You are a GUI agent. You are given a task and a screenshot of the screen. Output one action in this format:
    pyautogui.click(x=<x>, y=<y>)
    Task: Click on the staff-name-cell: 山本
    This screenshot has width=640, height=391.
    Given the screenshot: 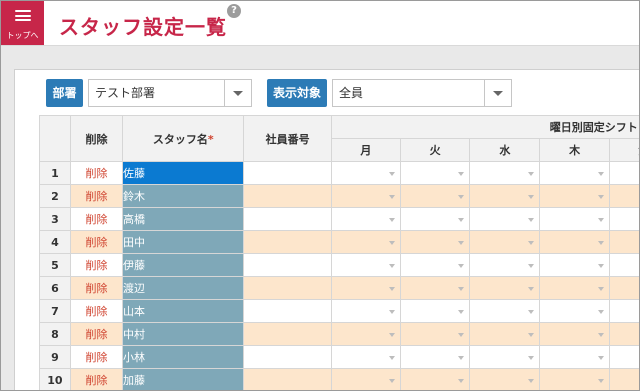 What is the action you would take?
    pyautogui.click(x=183, y=311)
    